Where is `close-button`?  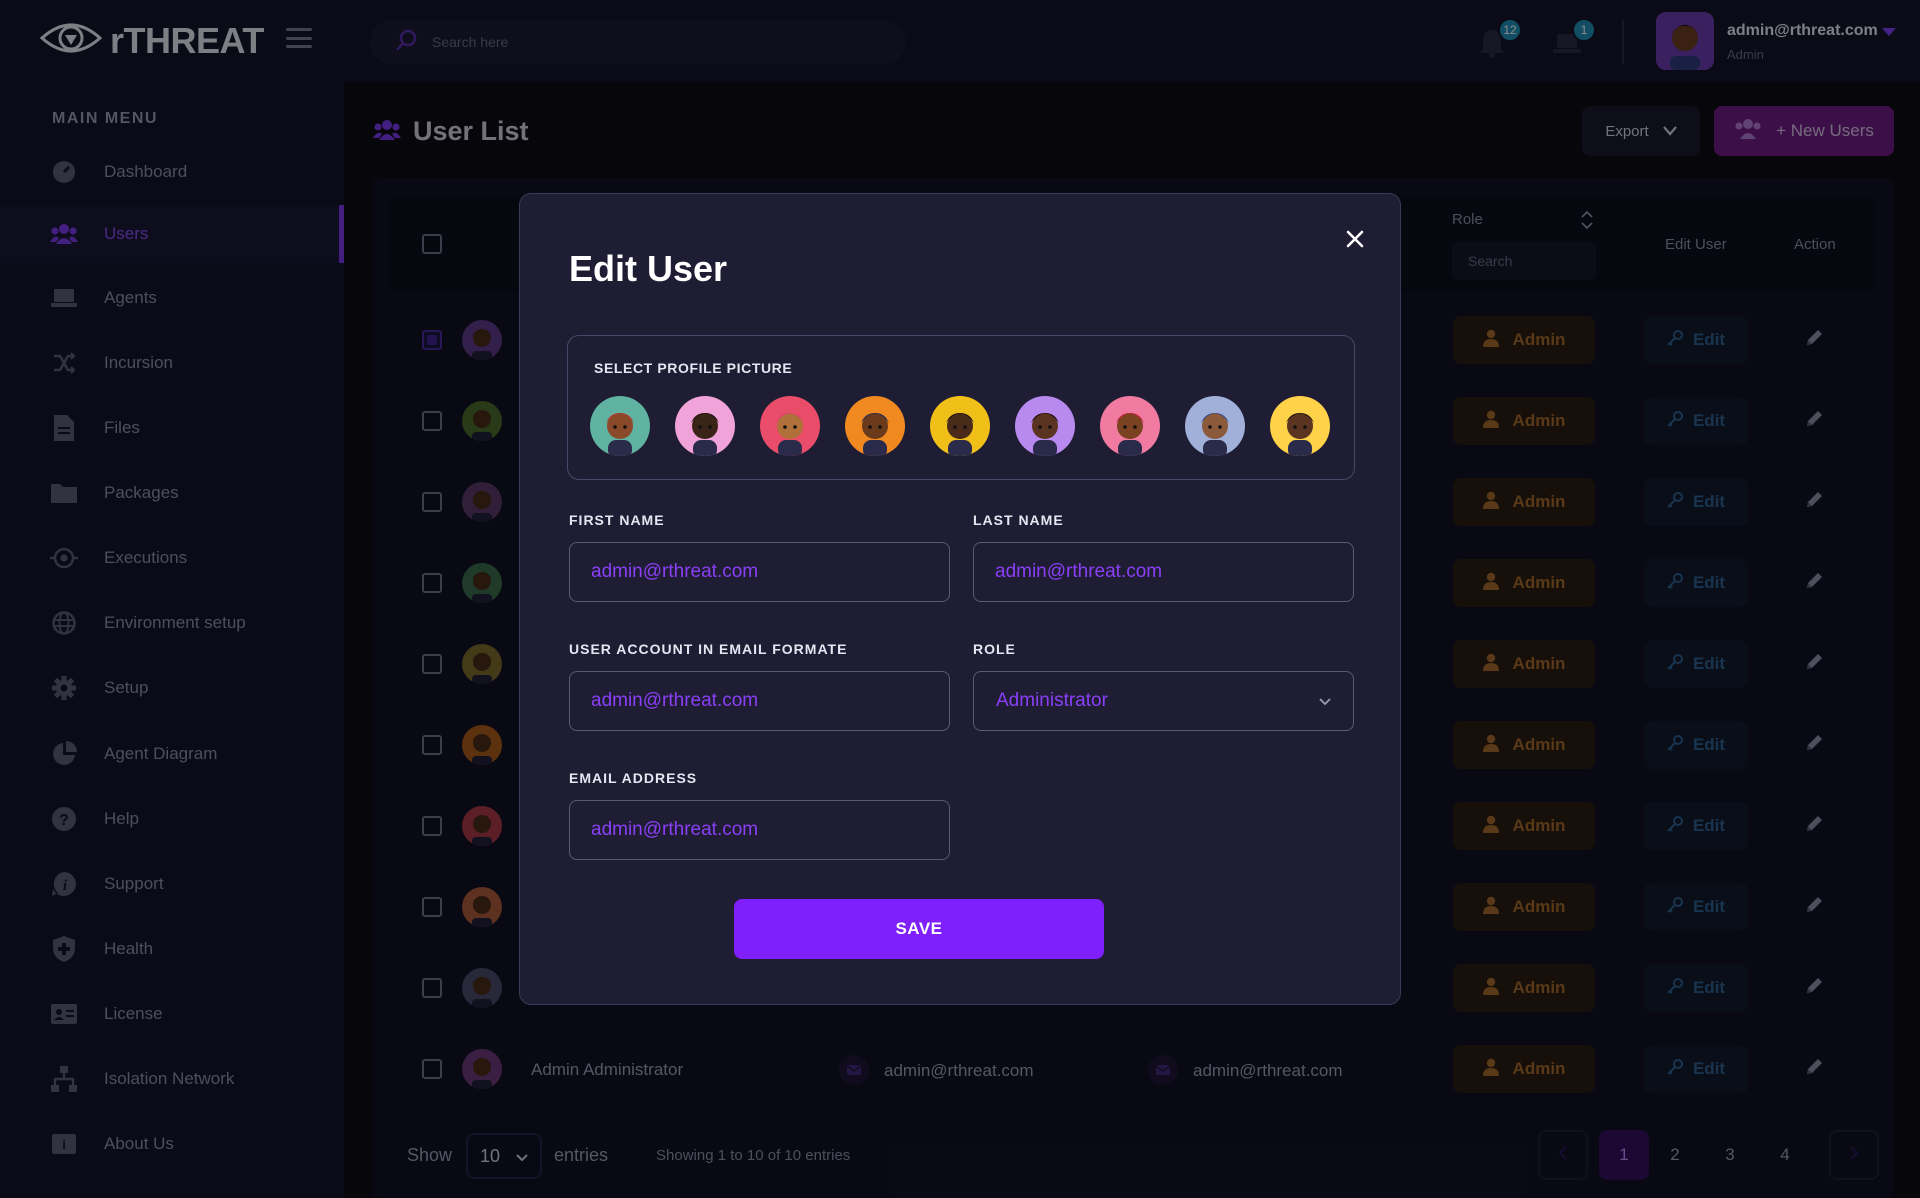 close-button is located at coordinates (1355, 241).